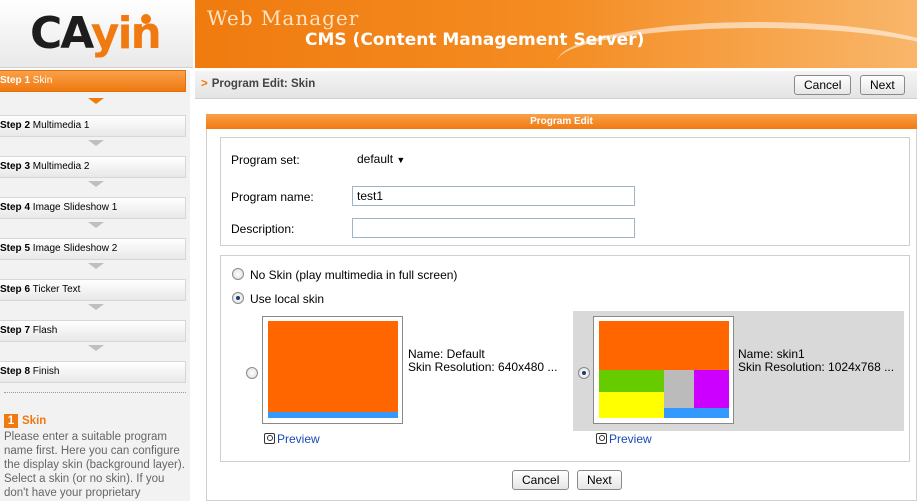  I want to click on local-skin-label: Use local skin, so click(287, 299).